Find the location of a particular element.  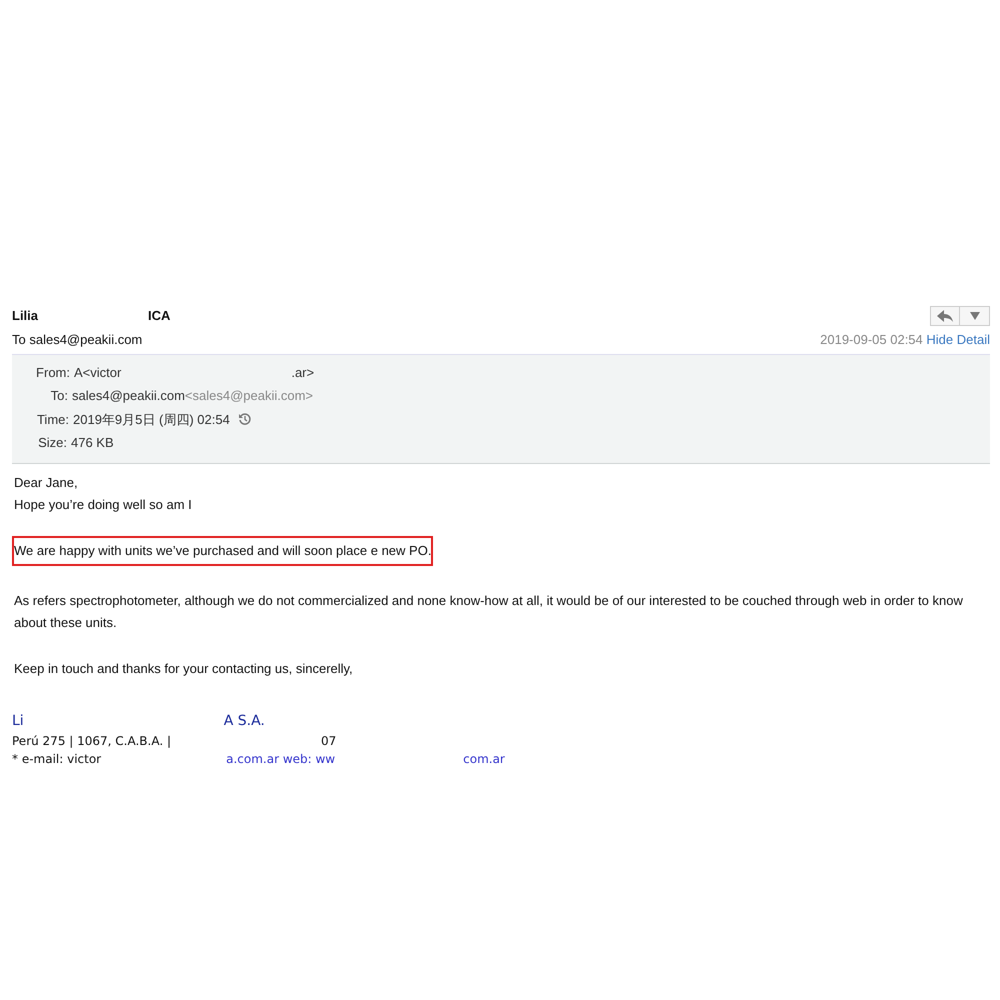

field-value: sales4@peakii.com is located at coordinates (128, 396).